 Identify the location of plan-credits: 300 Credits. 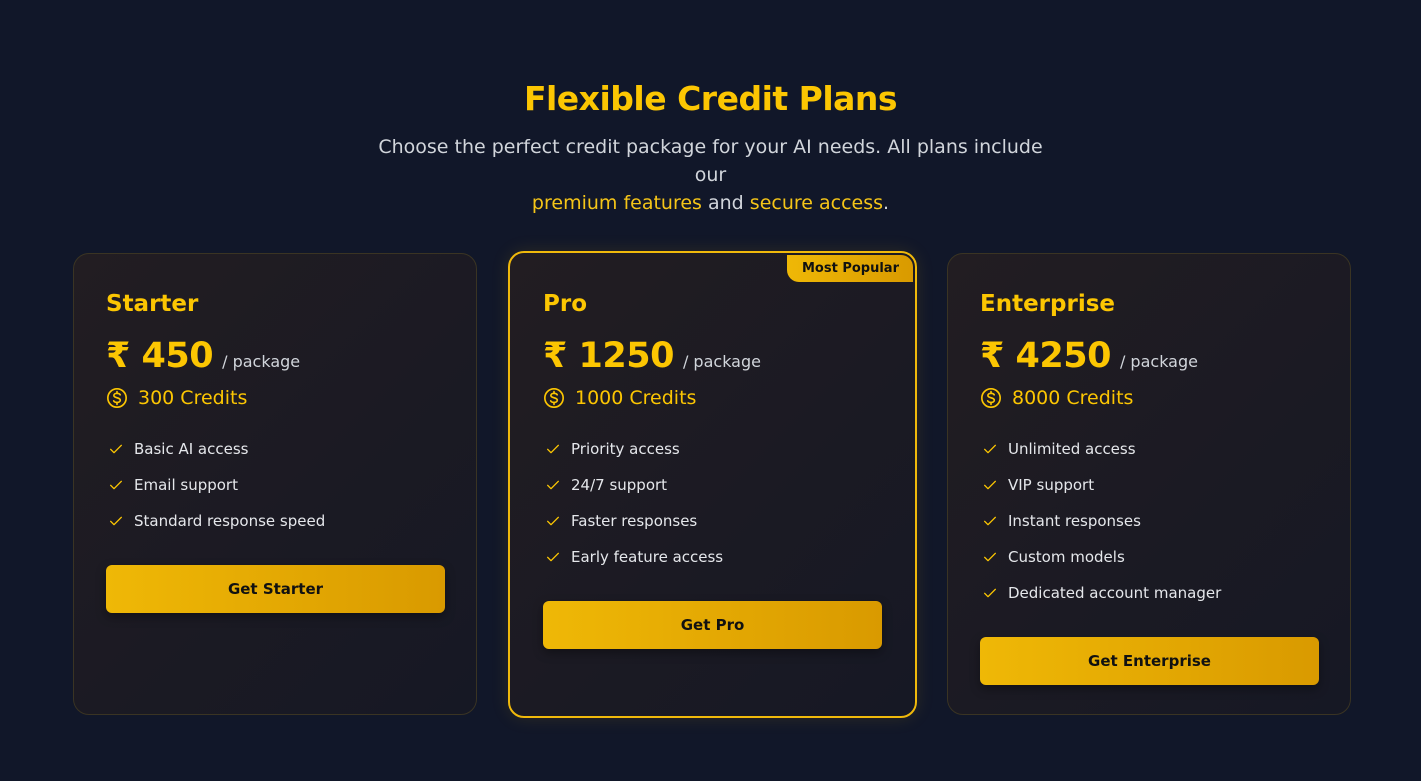
(193, 398).